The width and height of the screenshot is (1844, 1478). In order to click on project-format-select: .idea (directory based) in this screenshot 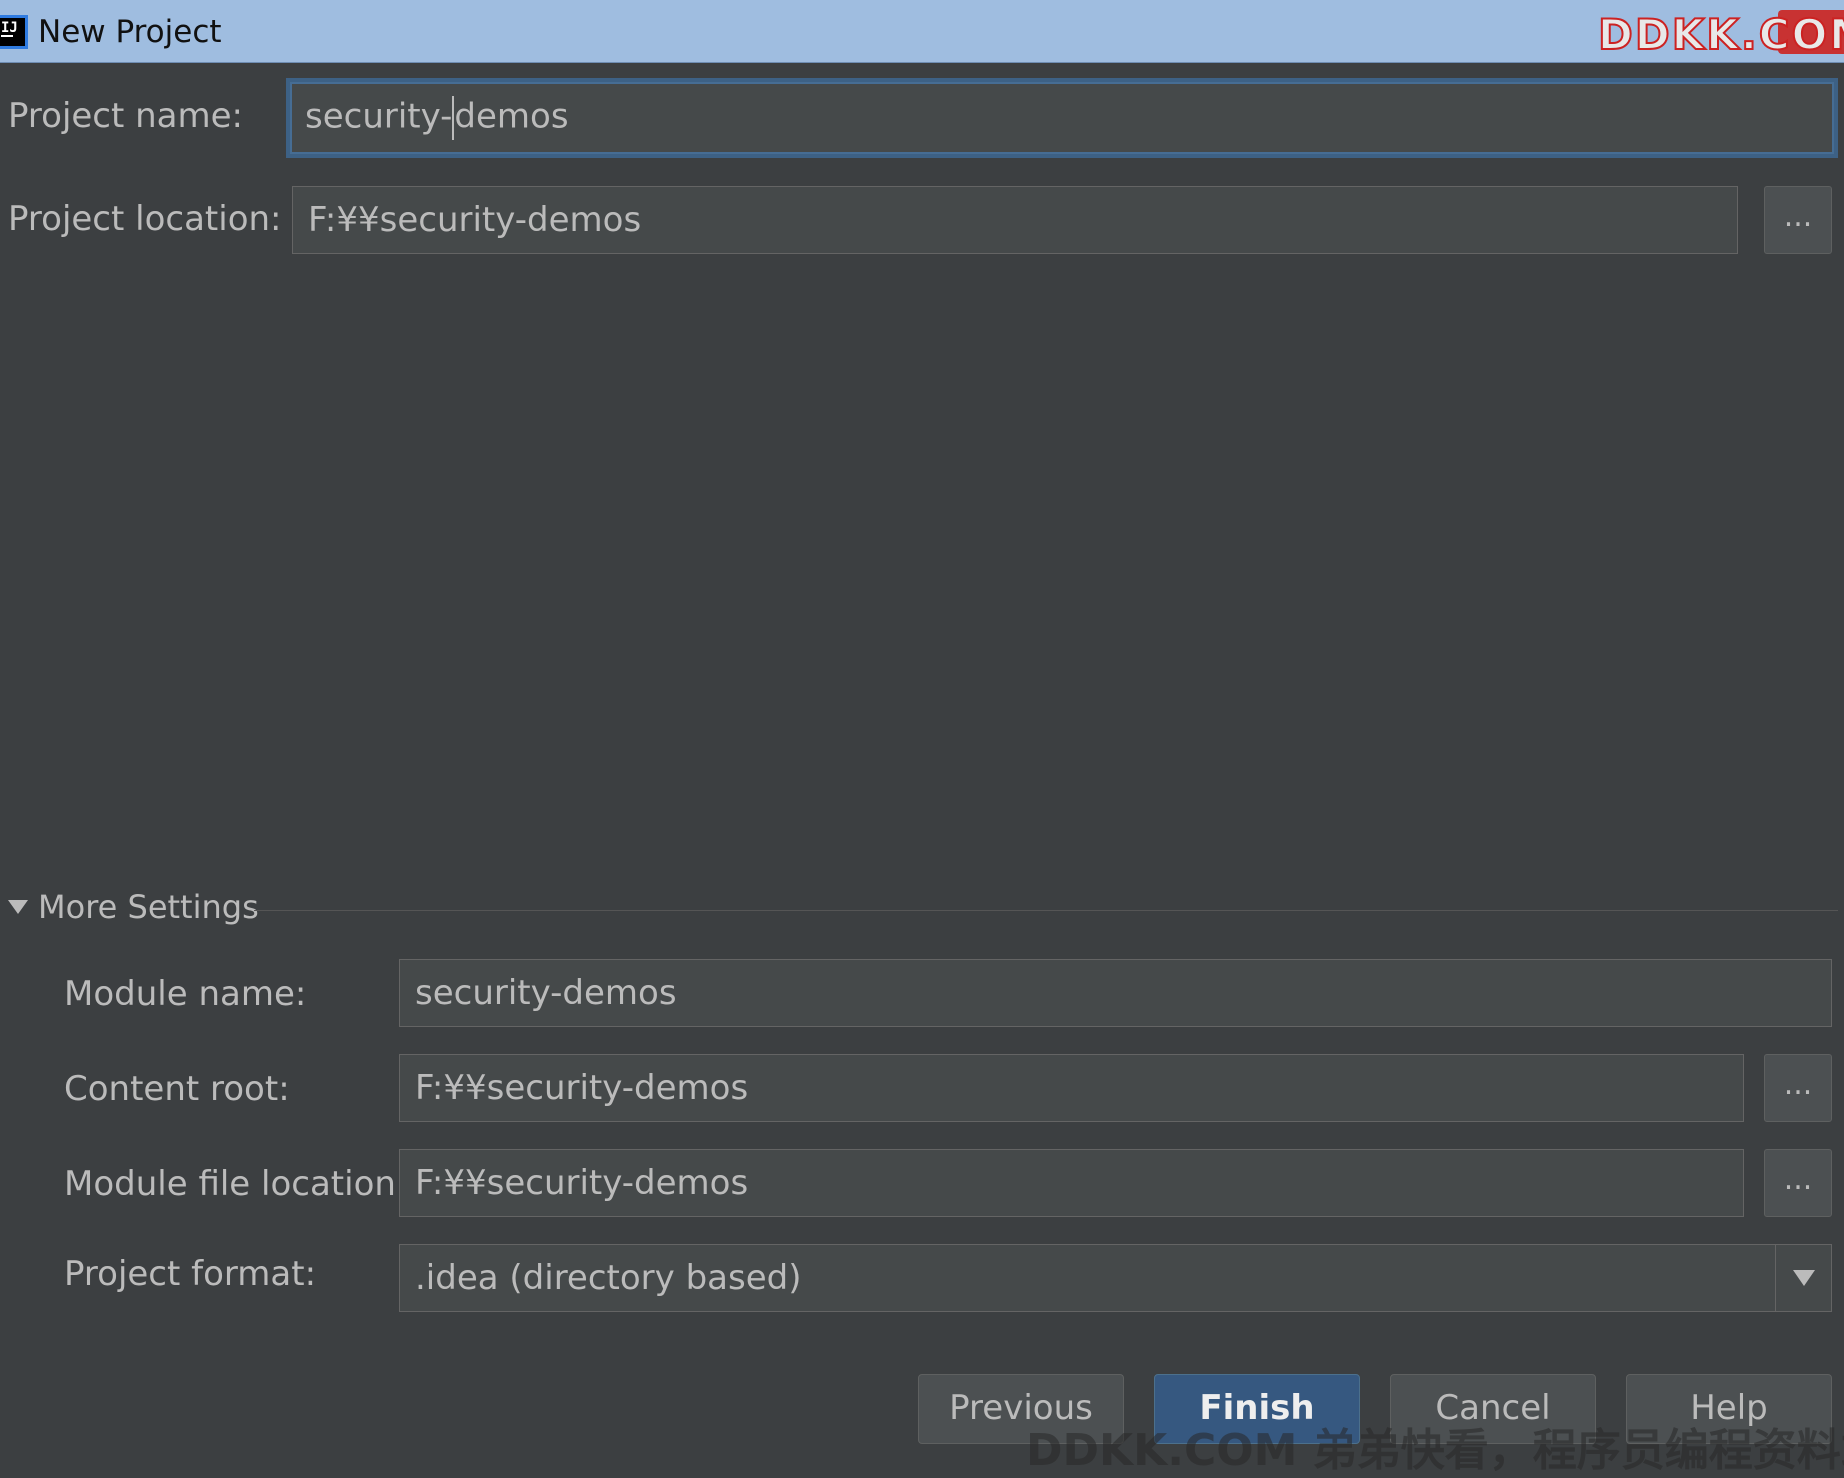, I will do `click(1115, 1278)`.